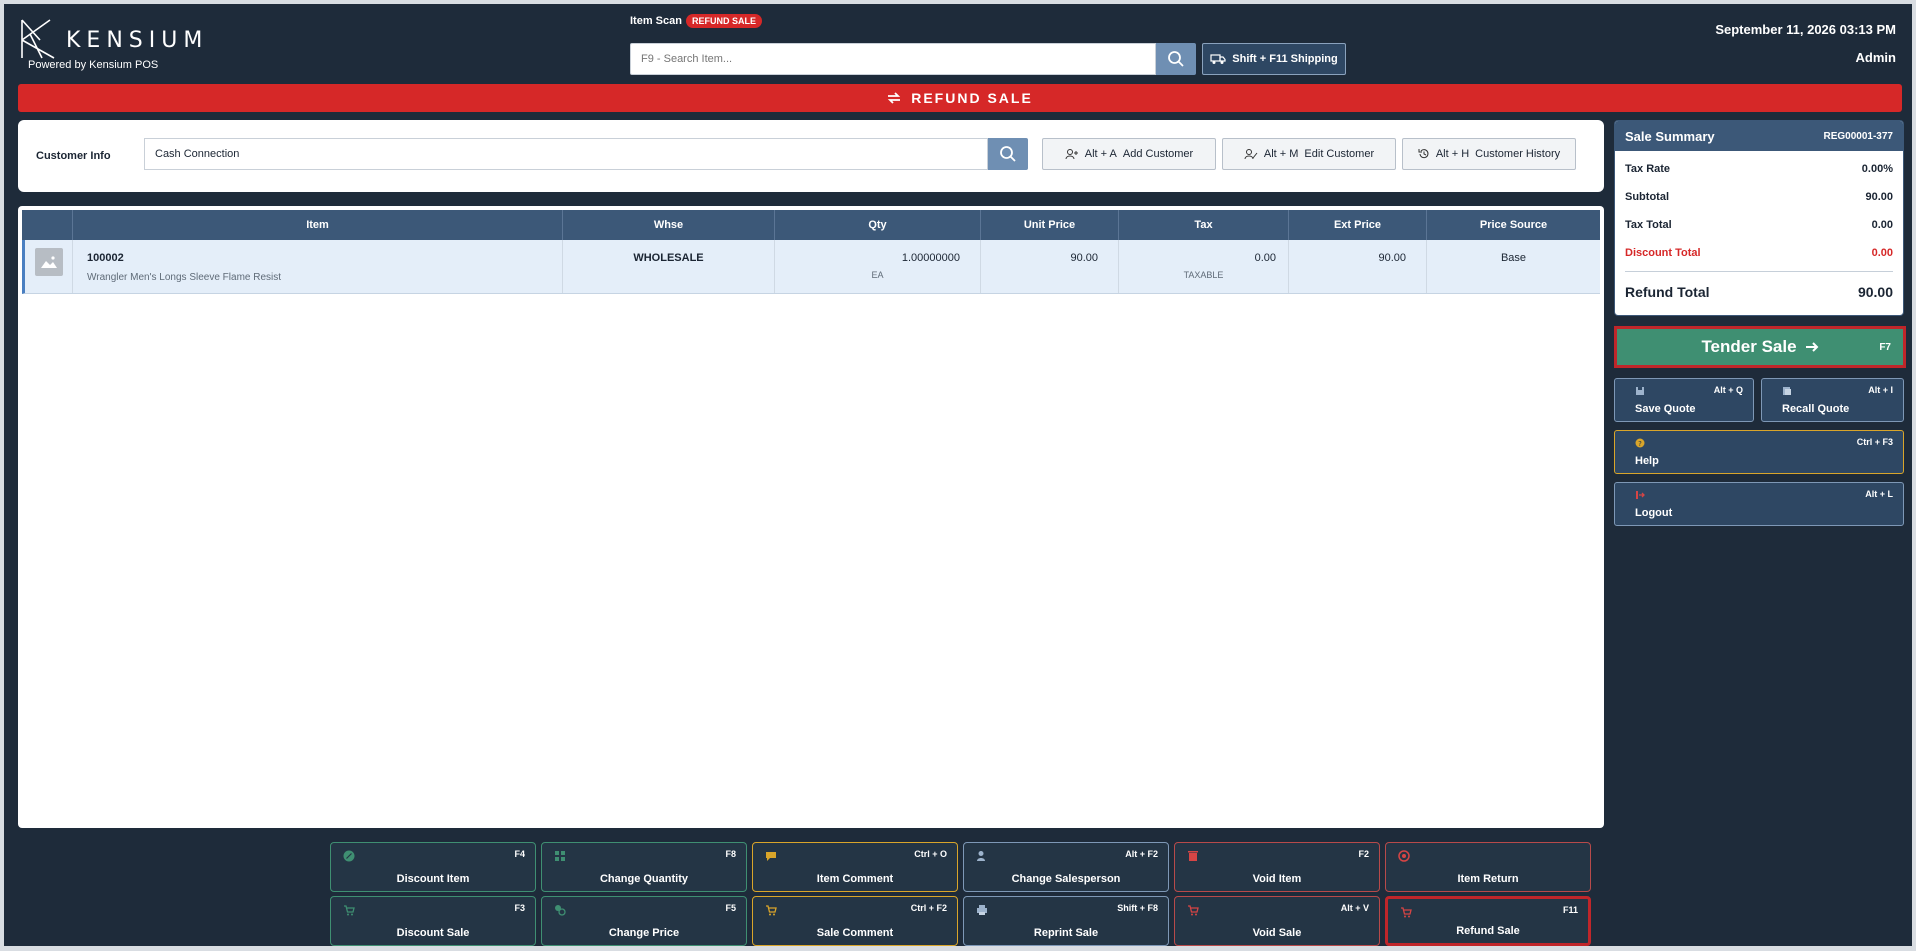 This screenshot has height=951, width=1916. I want to click on recall-quote-button: Alt + I Recall Quote, so click(1832, 400).